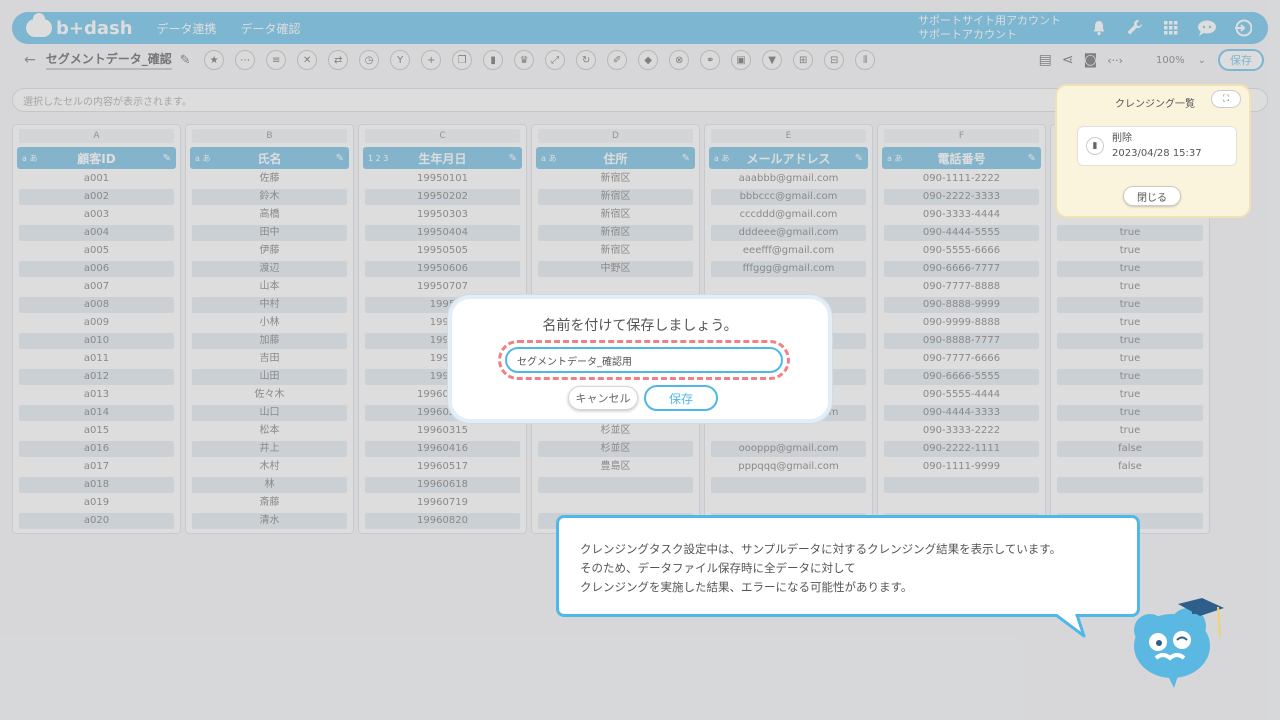  What do you see at coordinates (746, 587) in the screenshot?
I see `bubble-line-3: クレンジングを実施した結果、エラーになる可能性があります。` at bounding box center [746, 587].